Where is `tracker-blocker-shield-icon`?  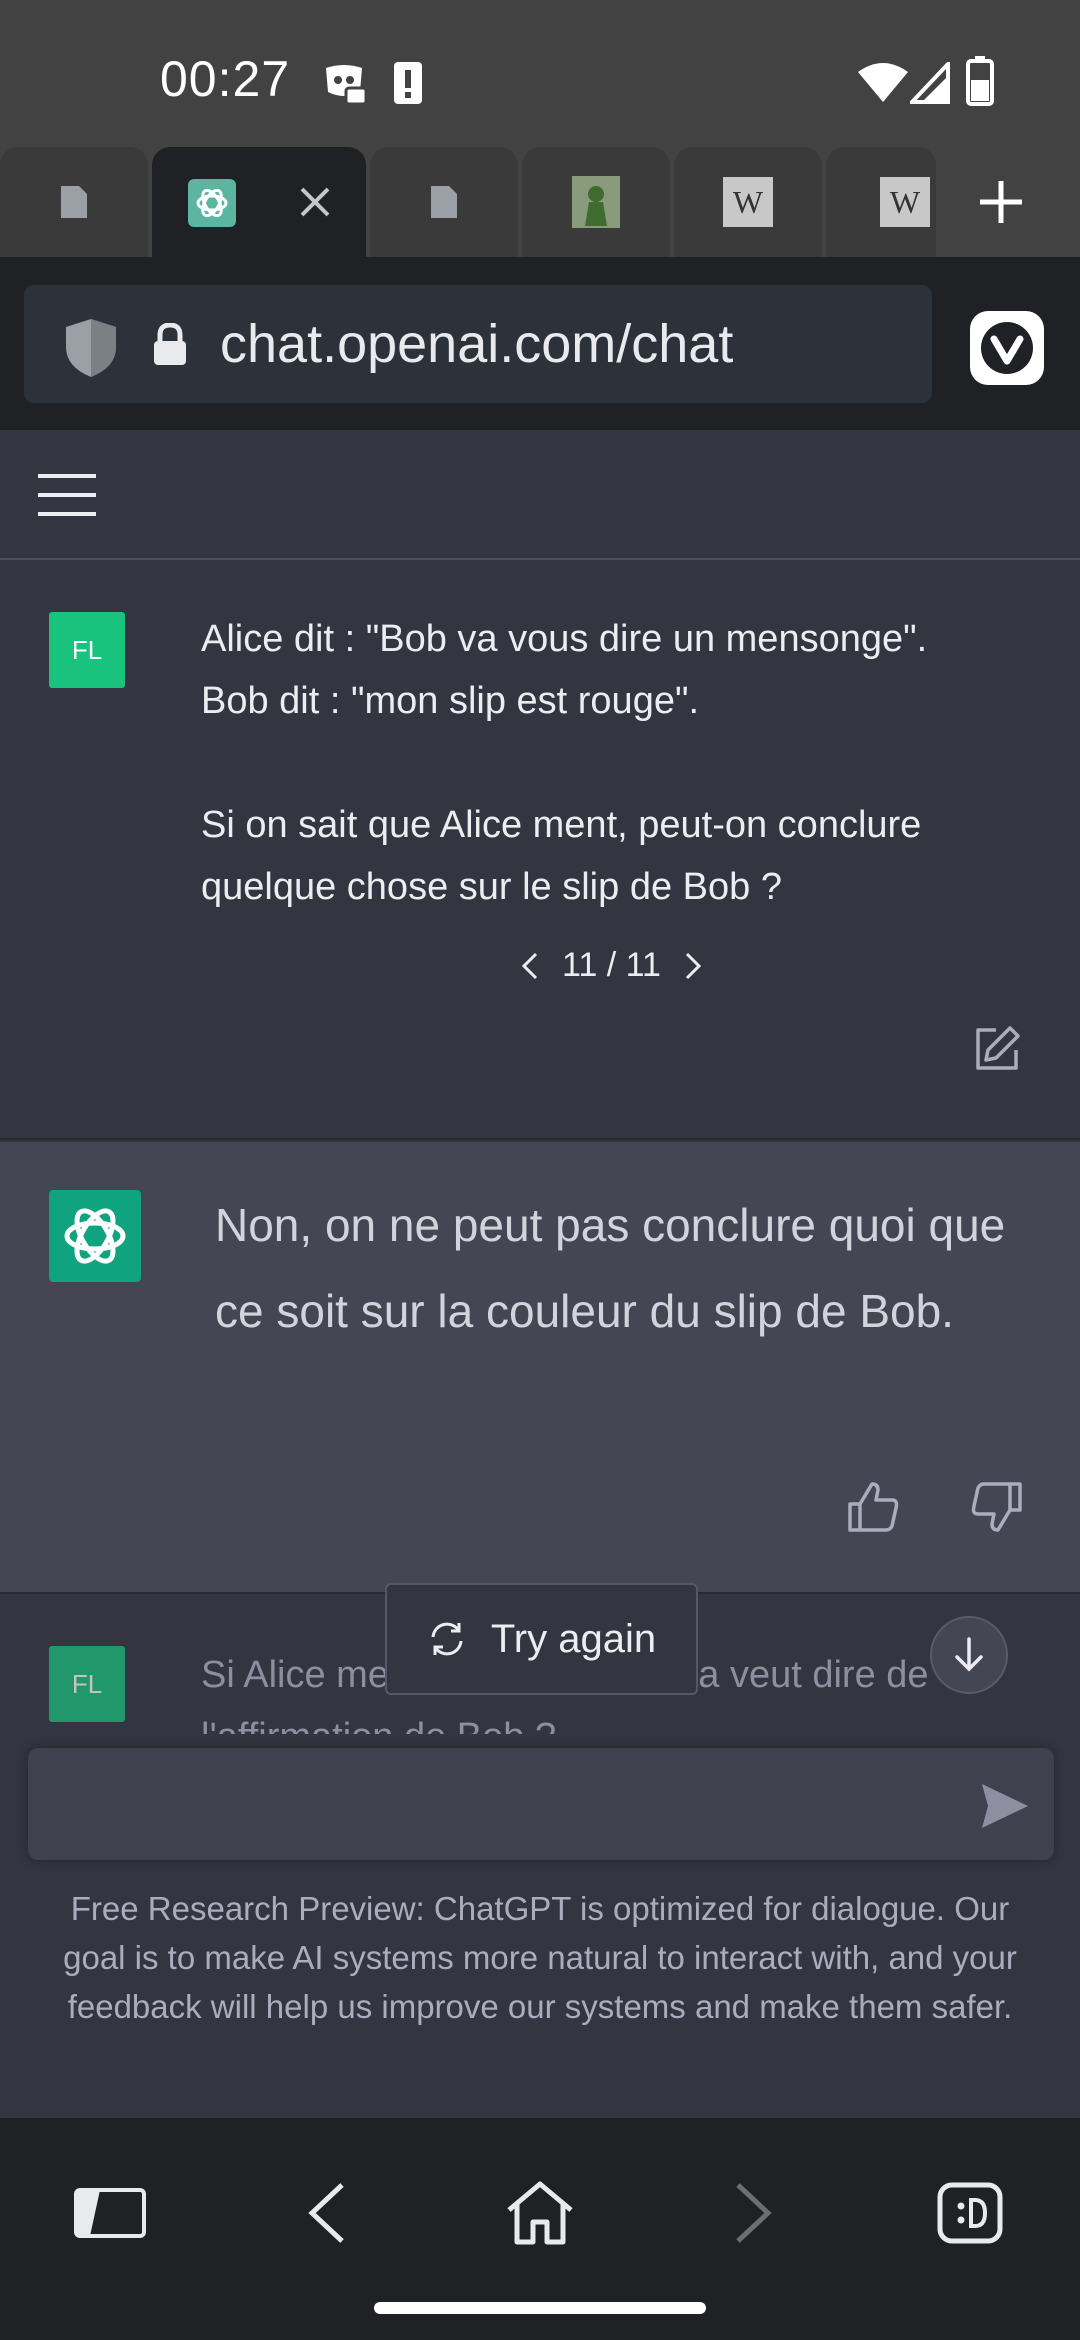 tracker-blocker-shield-icon is located at coordinates (91, 348).